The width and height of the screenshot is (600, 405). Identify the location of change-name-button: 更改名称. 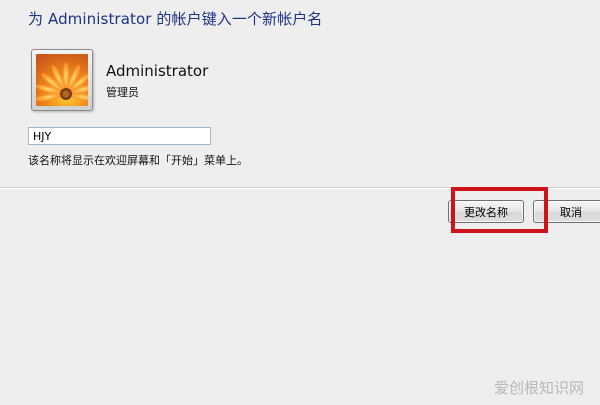
(486, 211).